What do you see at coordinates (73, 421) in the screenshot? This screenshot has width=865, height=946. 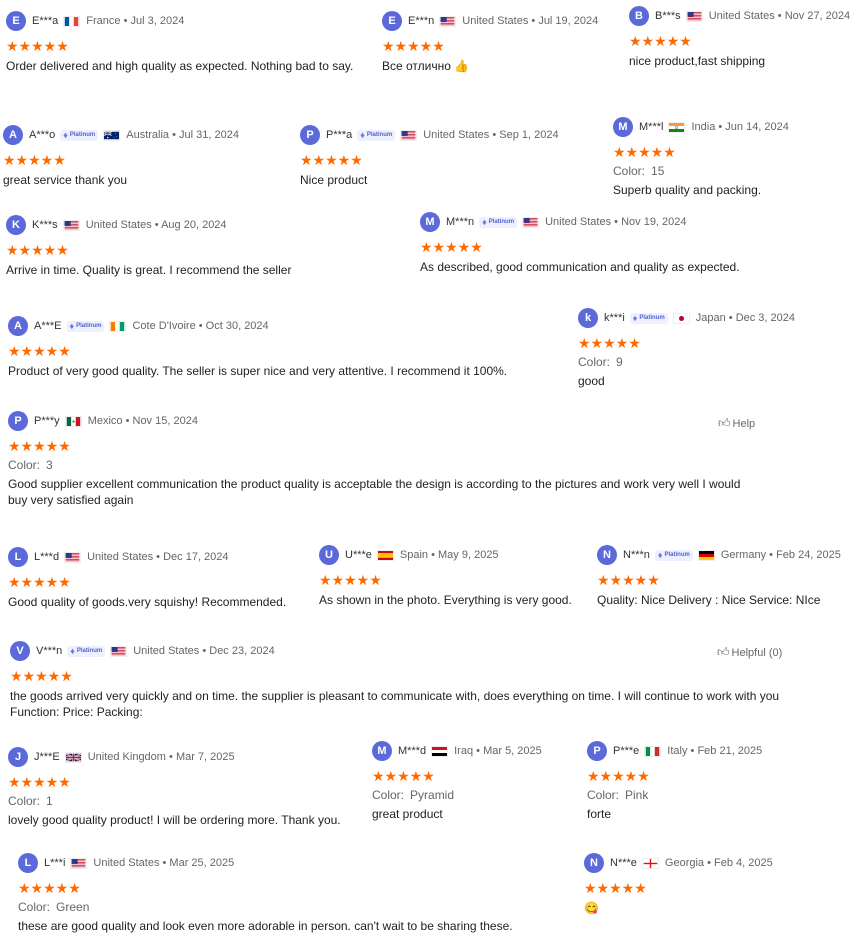 I see `mexico-flag-icon` at bounding box center [73, 421].